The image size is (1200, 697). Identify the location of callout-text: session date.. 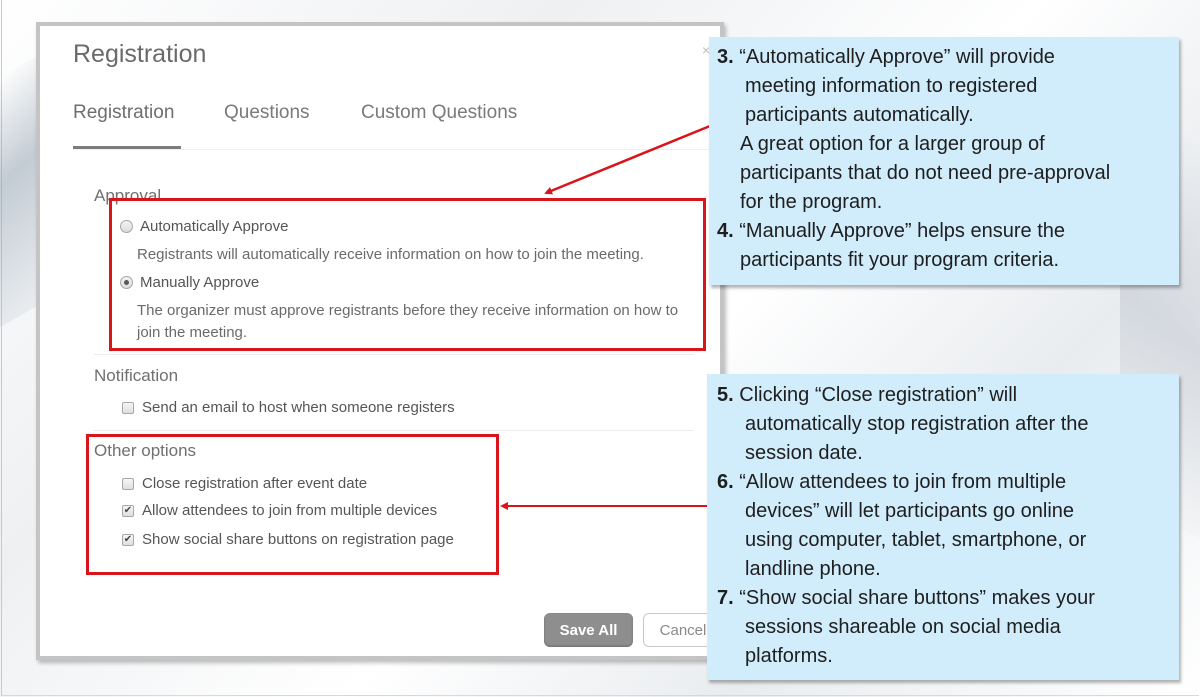
(804, 453).